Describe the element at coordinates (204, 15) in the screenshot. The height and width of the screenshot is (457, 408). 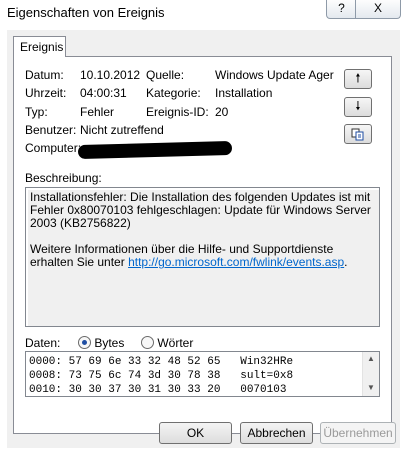
I see `title-bar: Eigenschaften von Ereignis ? X` at that location.